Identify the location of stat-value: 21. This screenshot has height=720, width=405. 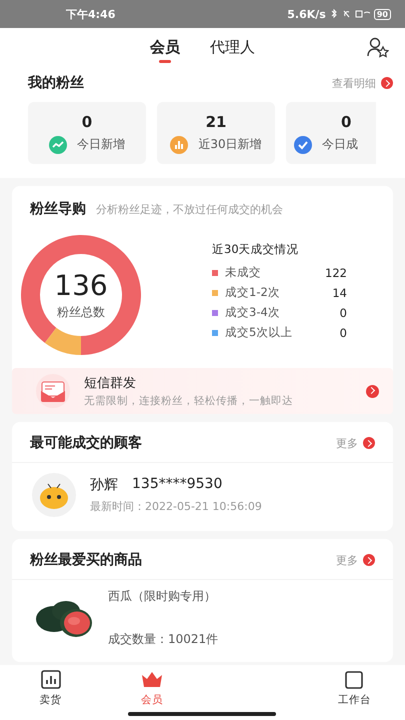
(216, 121).